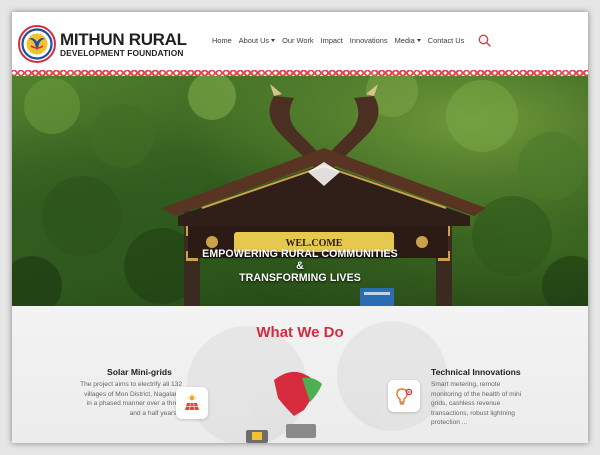  Describe the element at coordinates (484, 40) in the screenshot. I see `search-icon` at that location.